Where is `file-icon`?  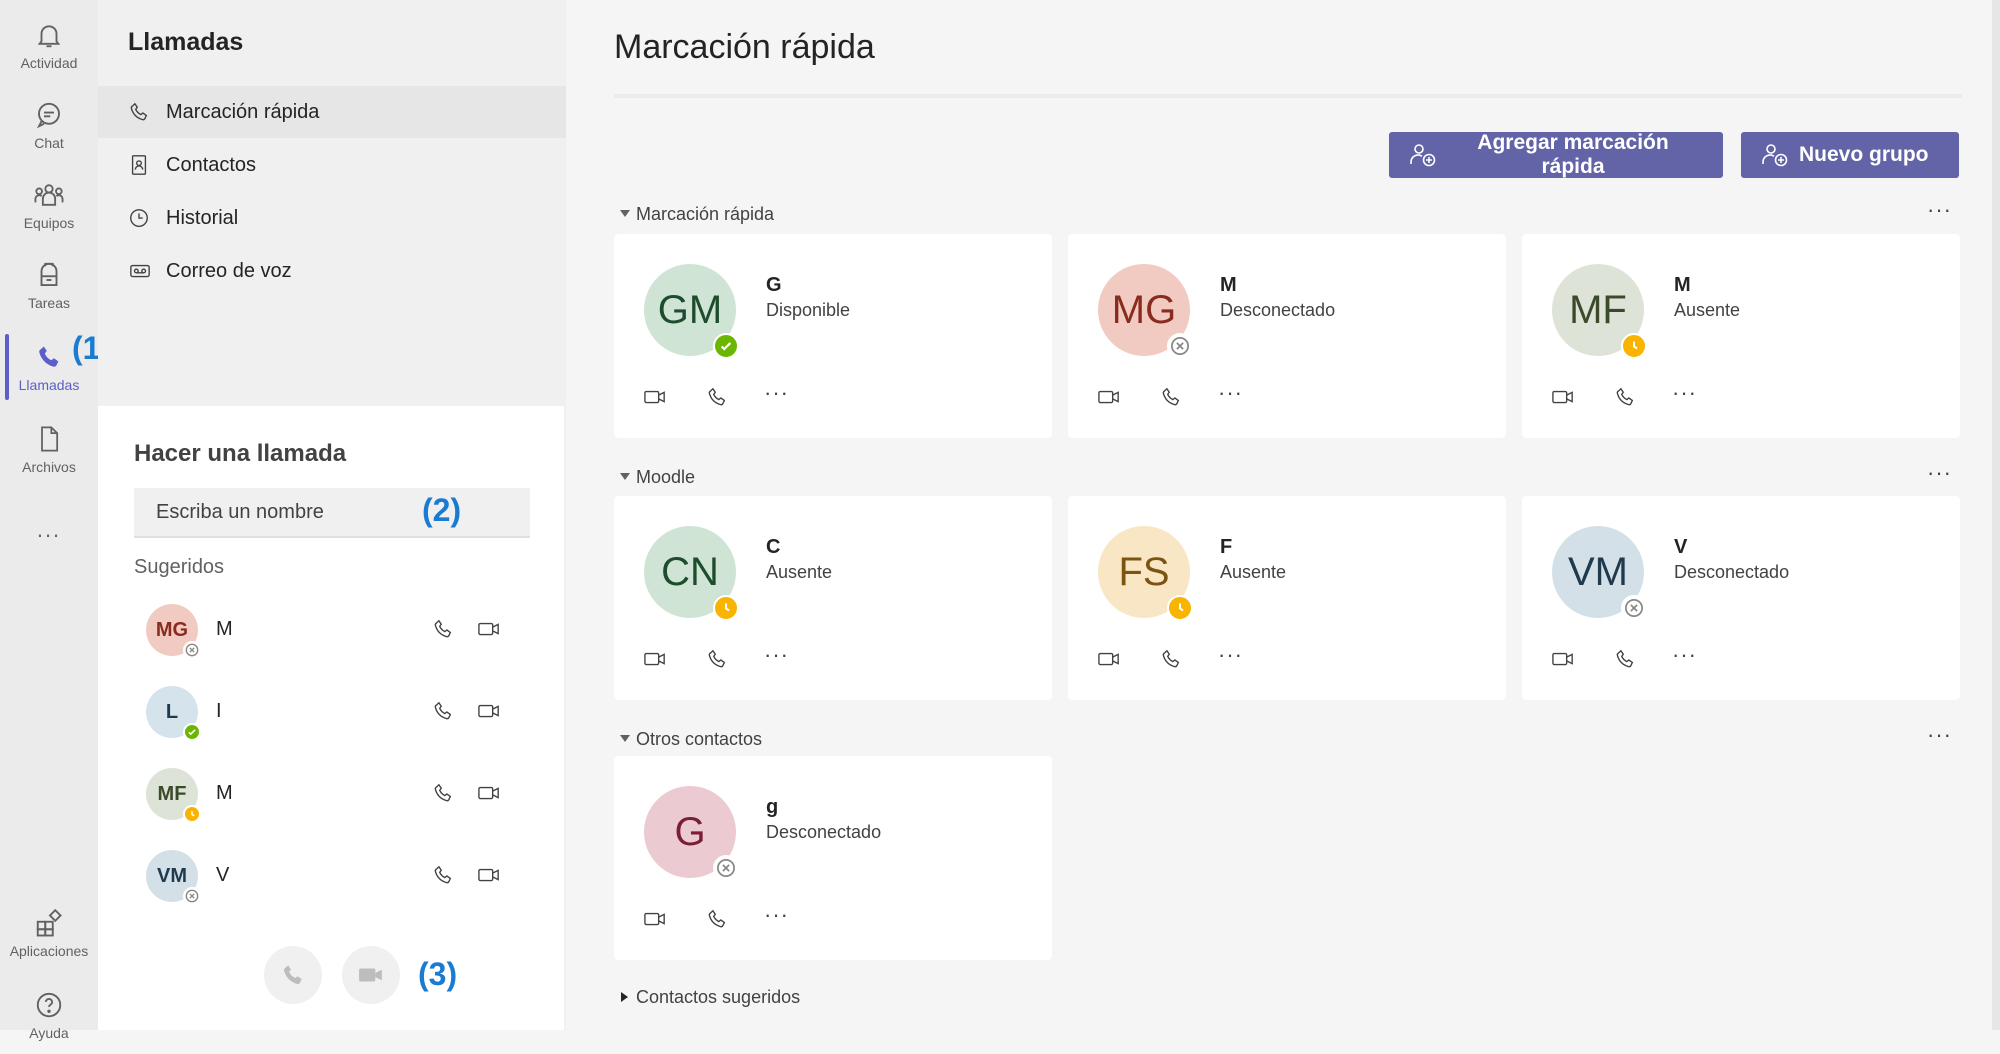 file-icon is located at coordinates (49, 439).